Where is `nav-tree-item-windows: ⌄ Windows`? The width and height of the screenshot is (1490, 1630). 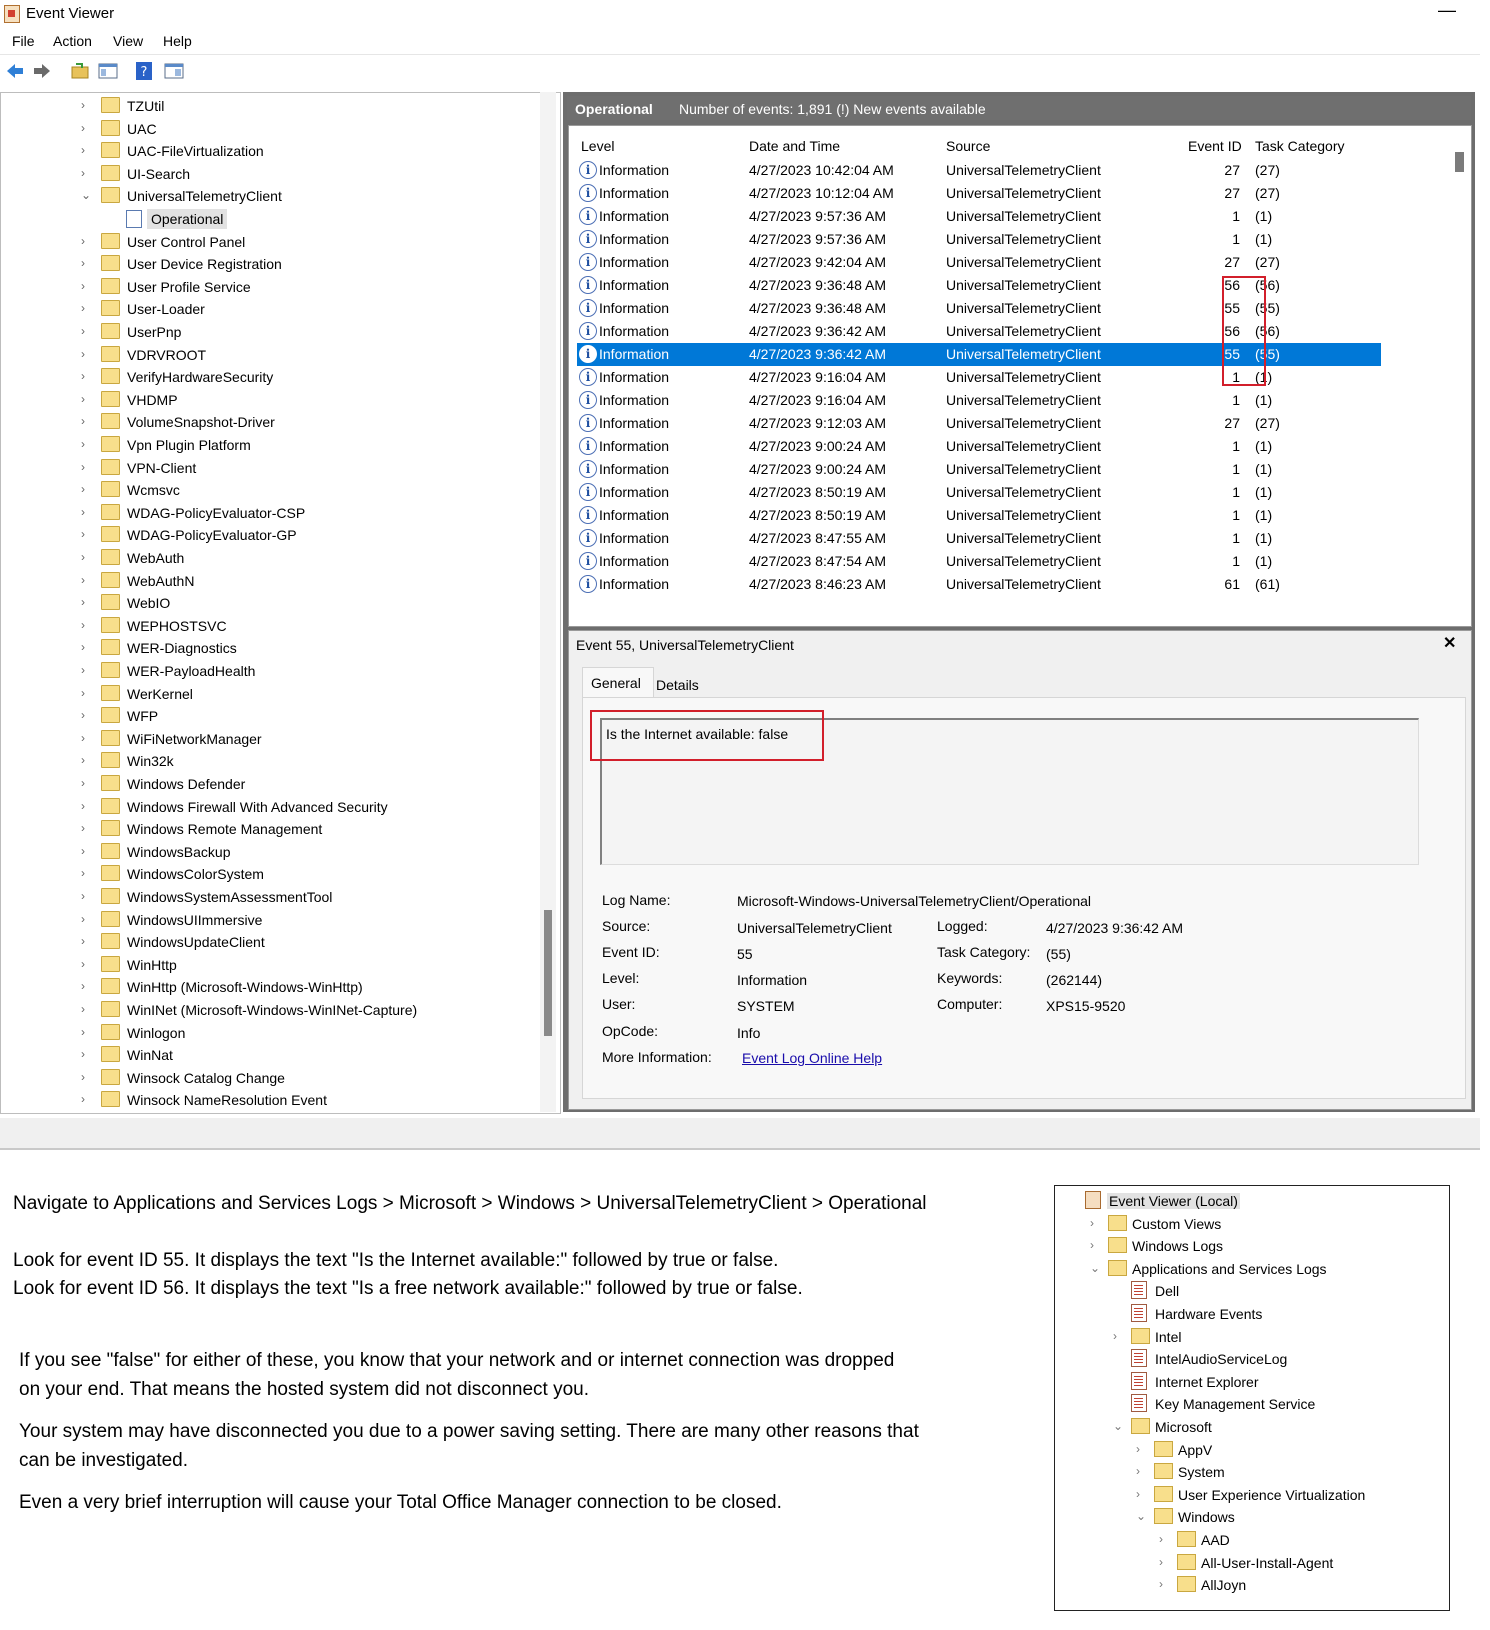
nav-tree-item-windows: ⌄ Windows is located at coordinates (1251, 1517).